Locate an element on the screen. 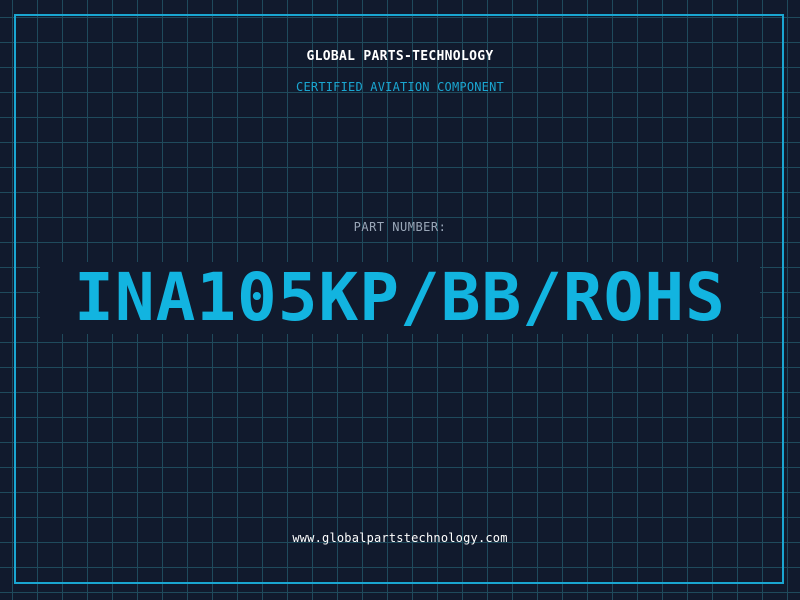 The height and width of the screenshot is (600, 800). part-number-label: PART NUMBER: is located at coordinates (400, 227).